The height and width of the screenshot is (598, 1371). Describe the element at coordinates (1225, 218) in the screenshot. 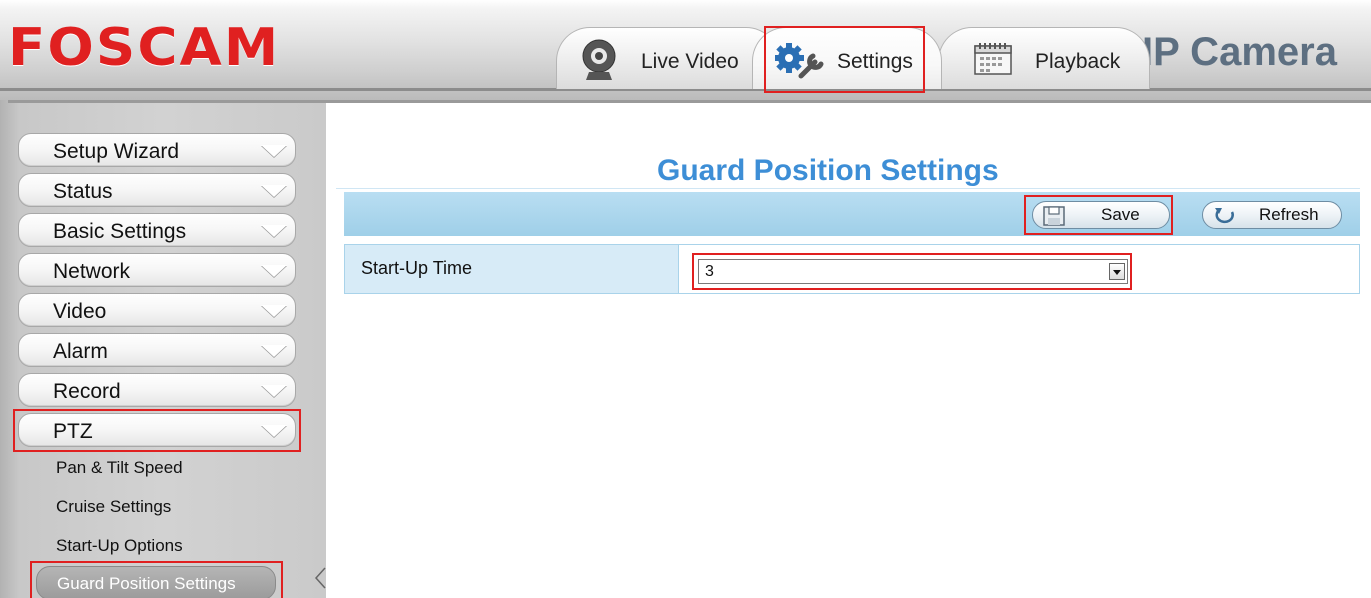

I see `refresh-icon` at that location.